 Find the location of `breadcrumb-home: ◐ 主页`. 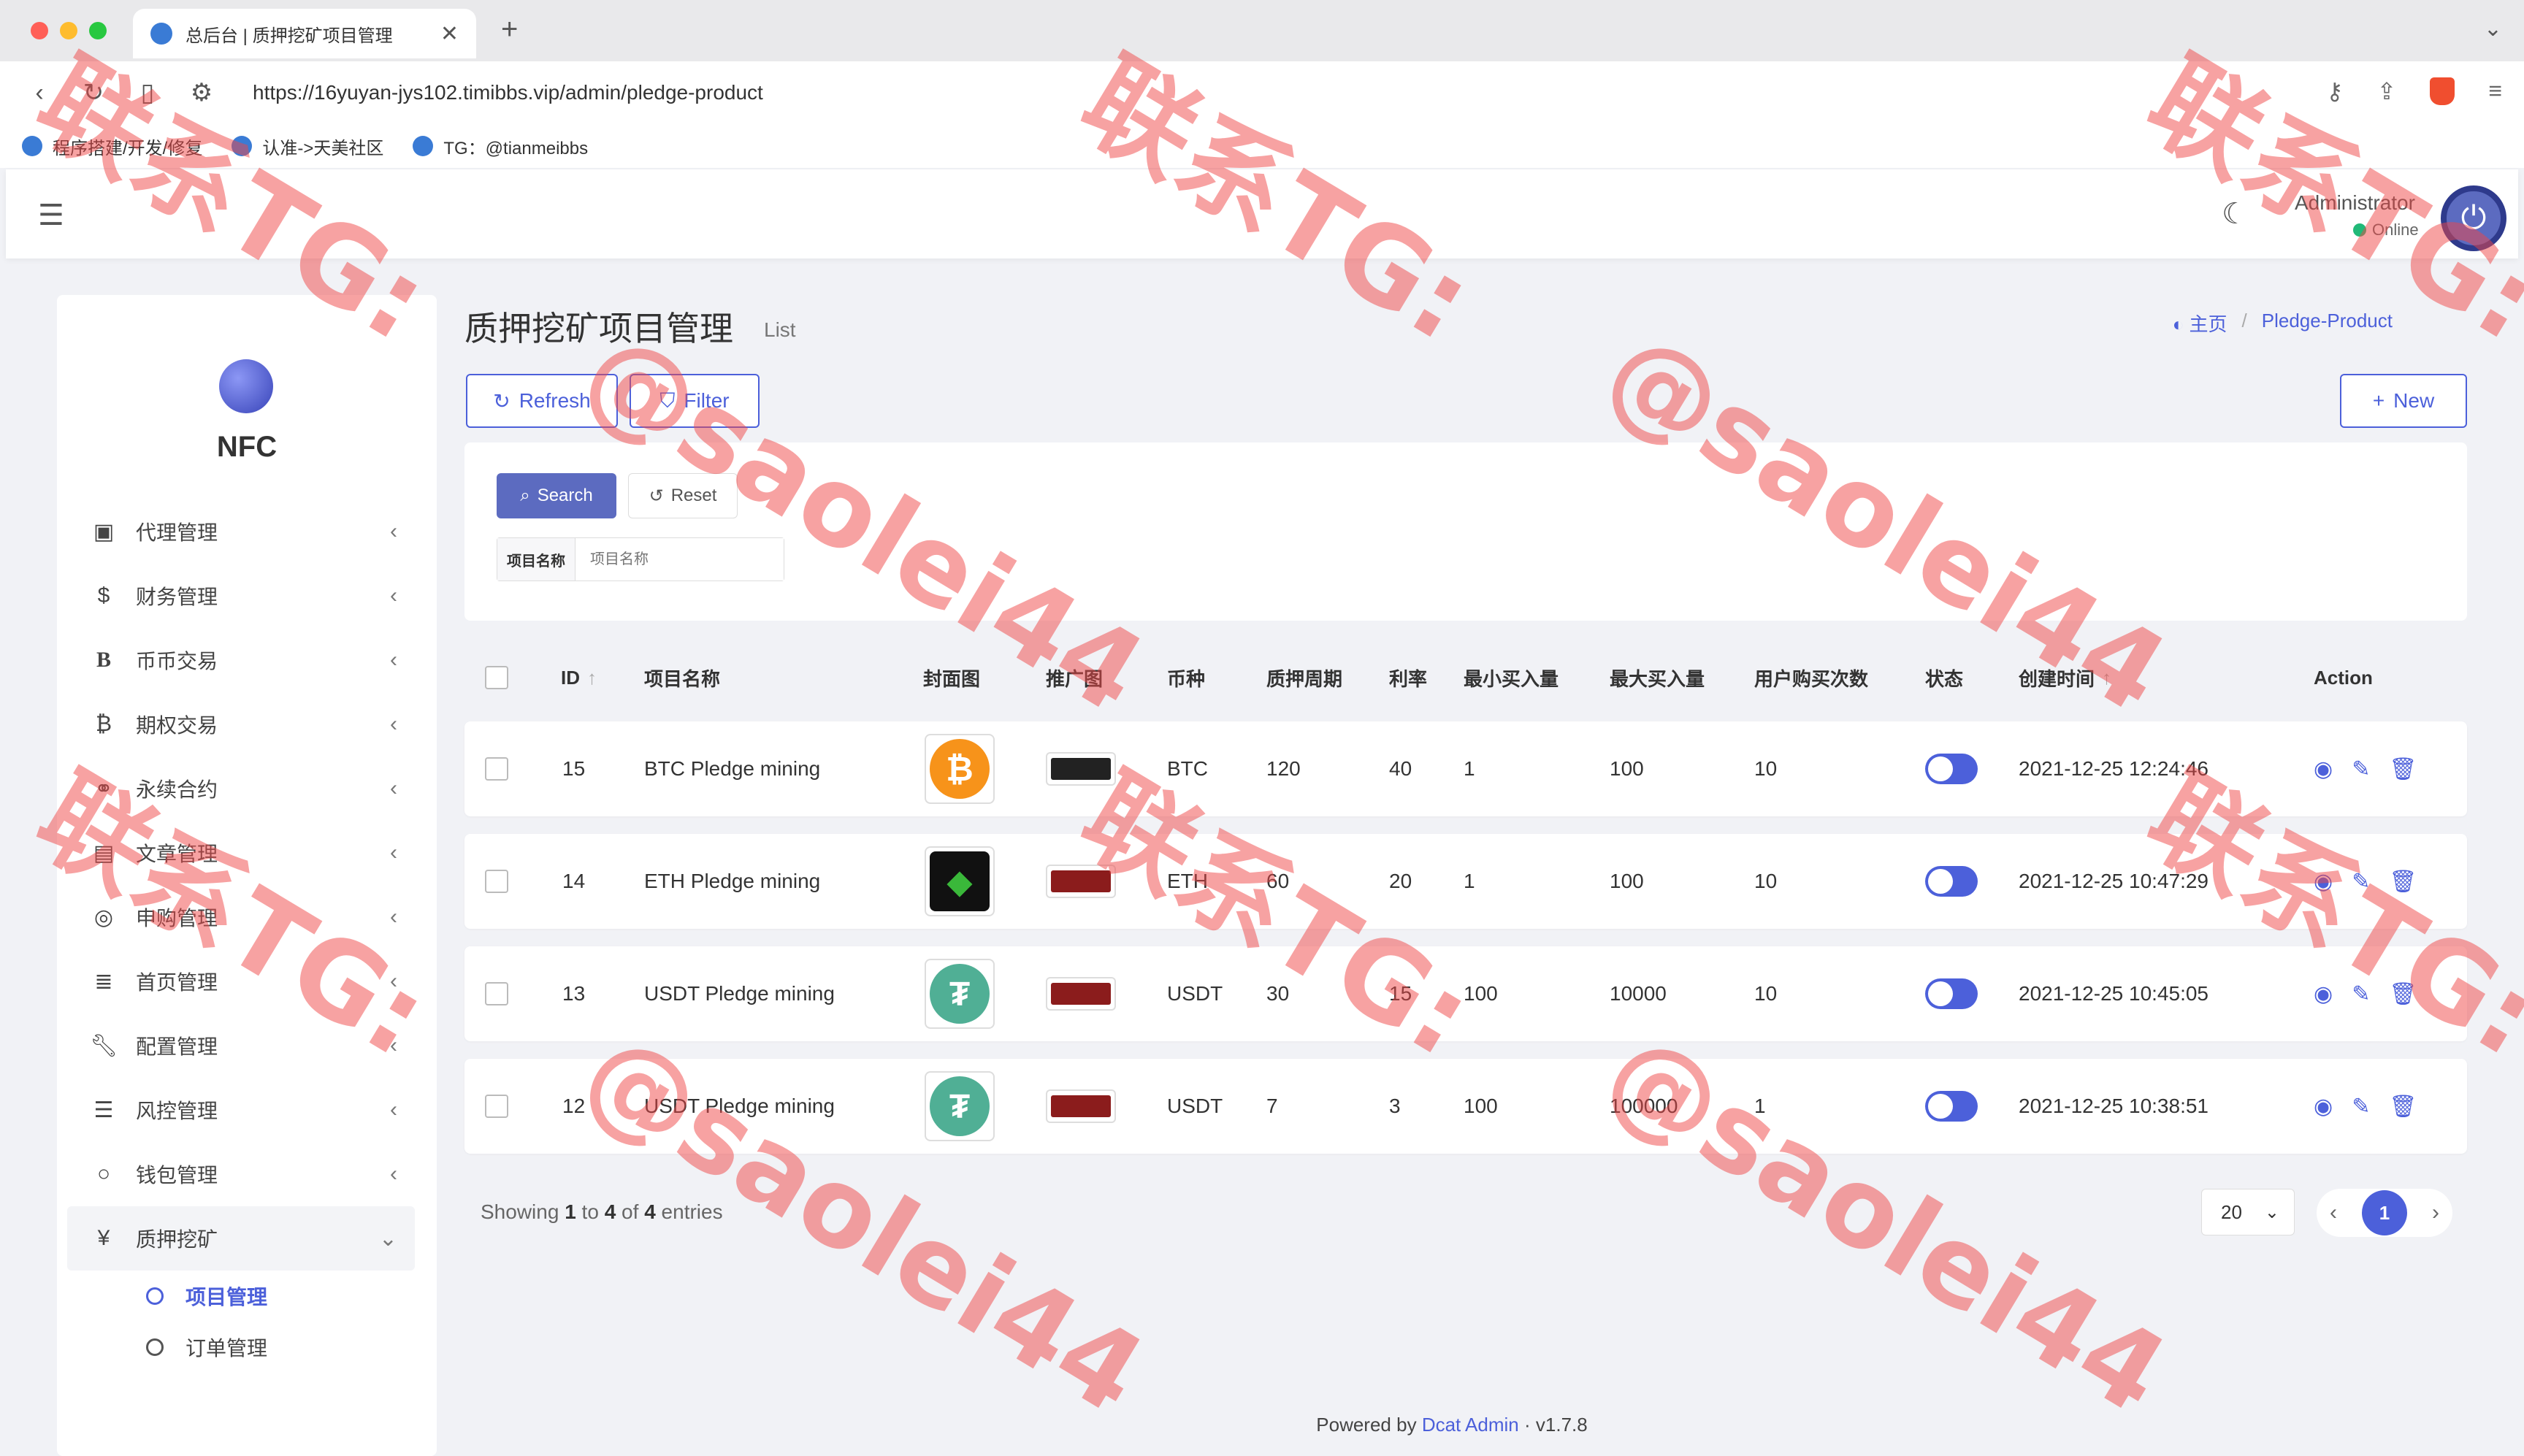

breadcrumb-home: ◐ 主页 is located at coordinates (2200, 323).